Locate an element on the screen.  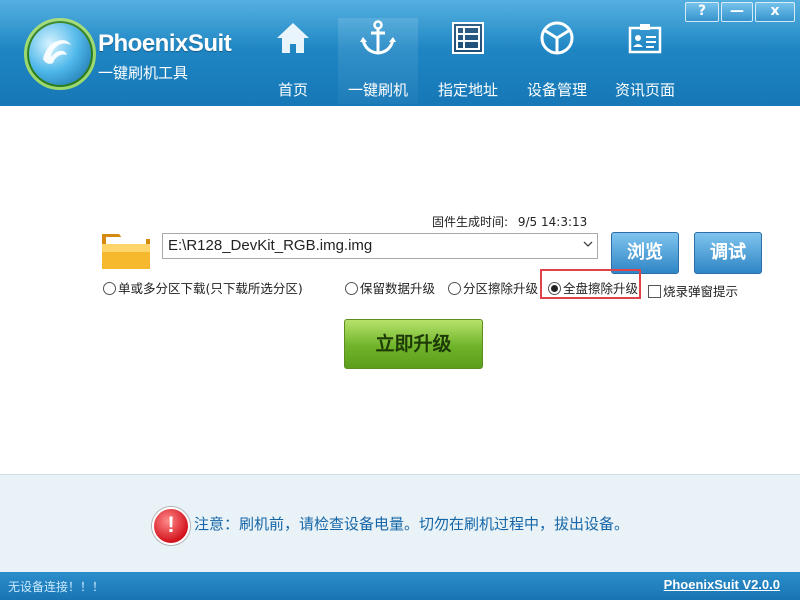
nav-address-label: 指定地址 is located at coordinates (467, 90).